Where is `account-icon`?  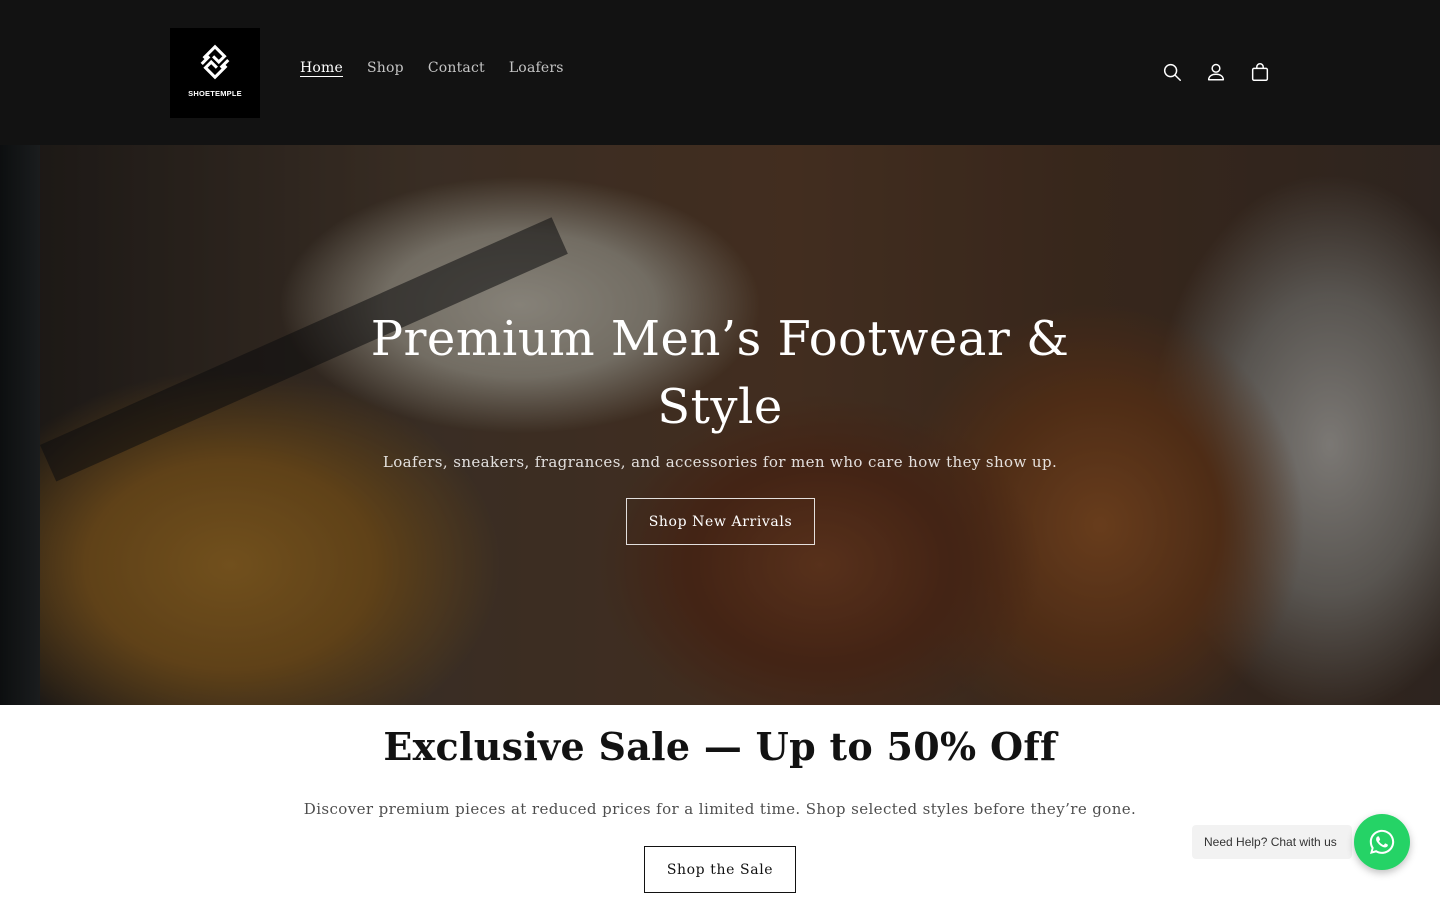
account-icon is located at coordinates (1216, 72).